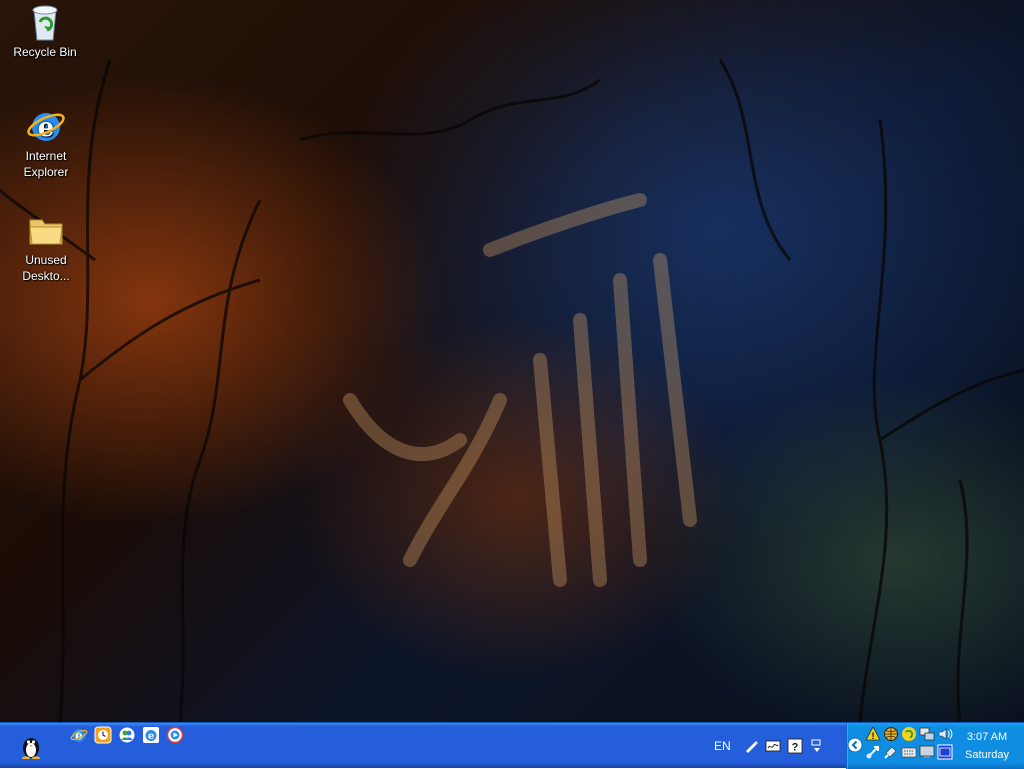 The image size is (1024, 769). Describe the element at coordinates (103, 735) in the screenshot. I see `clock-app-icon` at that location.